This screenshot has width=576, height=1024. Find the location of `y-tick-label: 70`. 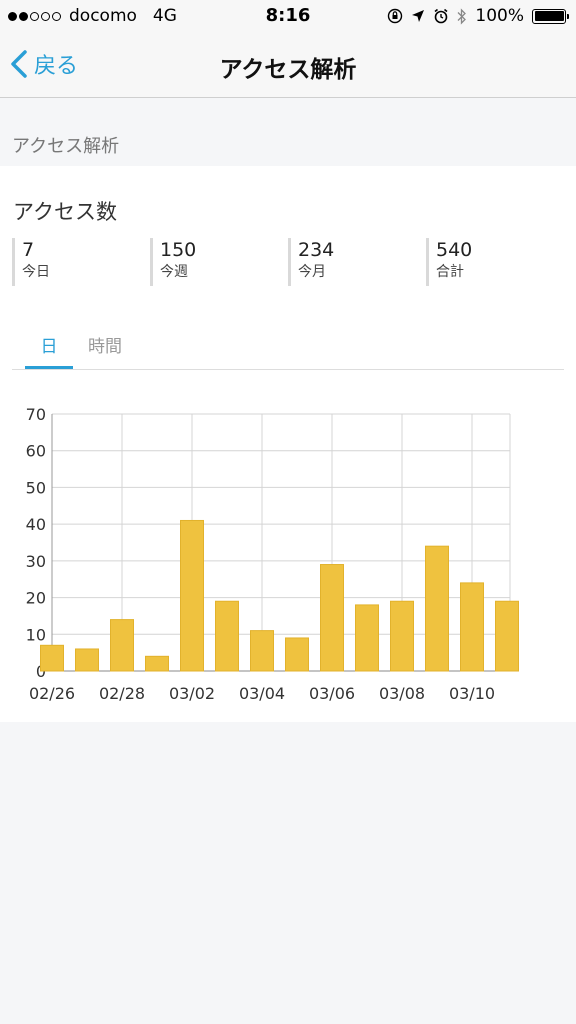

y-tick-label: 70 is located at coordinates (36, 414).